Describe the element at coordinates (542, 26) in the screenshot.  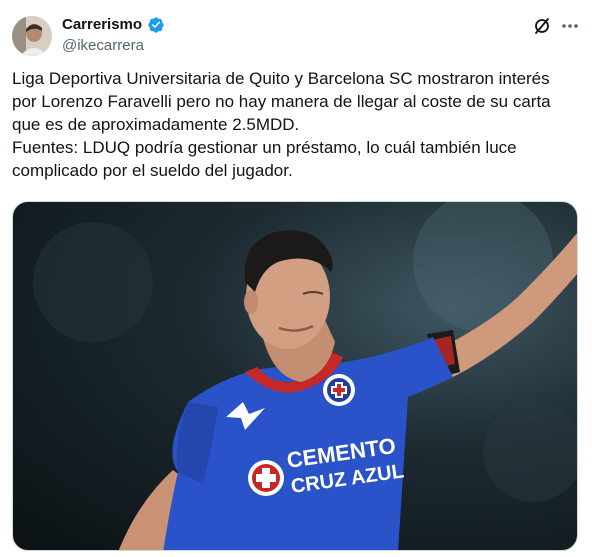
I see `grok-icon` at that location.